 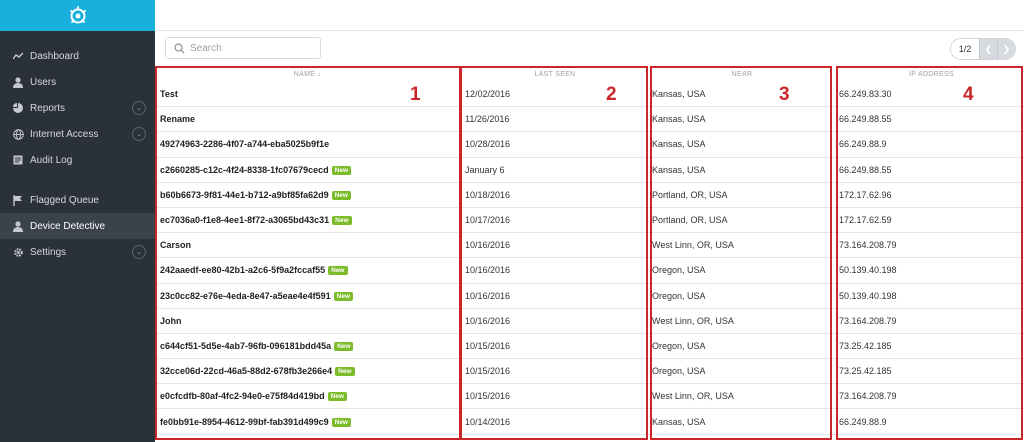 What do you see at coordinates (18, 108) in the screenshot?
I see `pie-chart-icon` at bounding box center [18, 108].